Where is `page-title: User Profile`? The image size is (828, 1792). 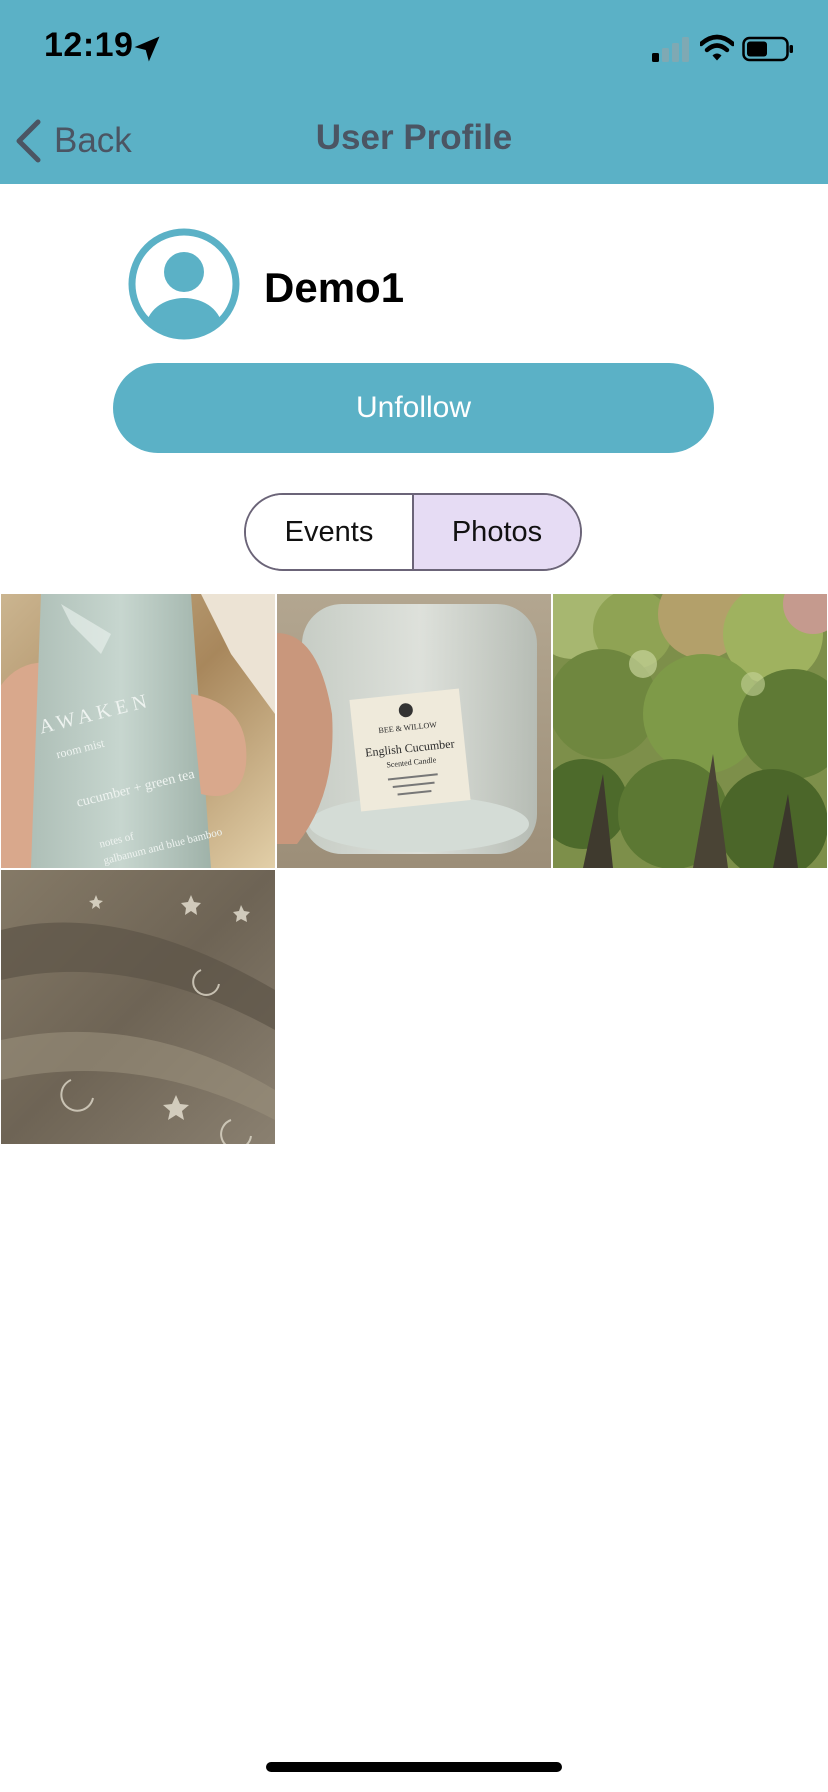 page-title: User Profile is located at coordinates (414, 137).